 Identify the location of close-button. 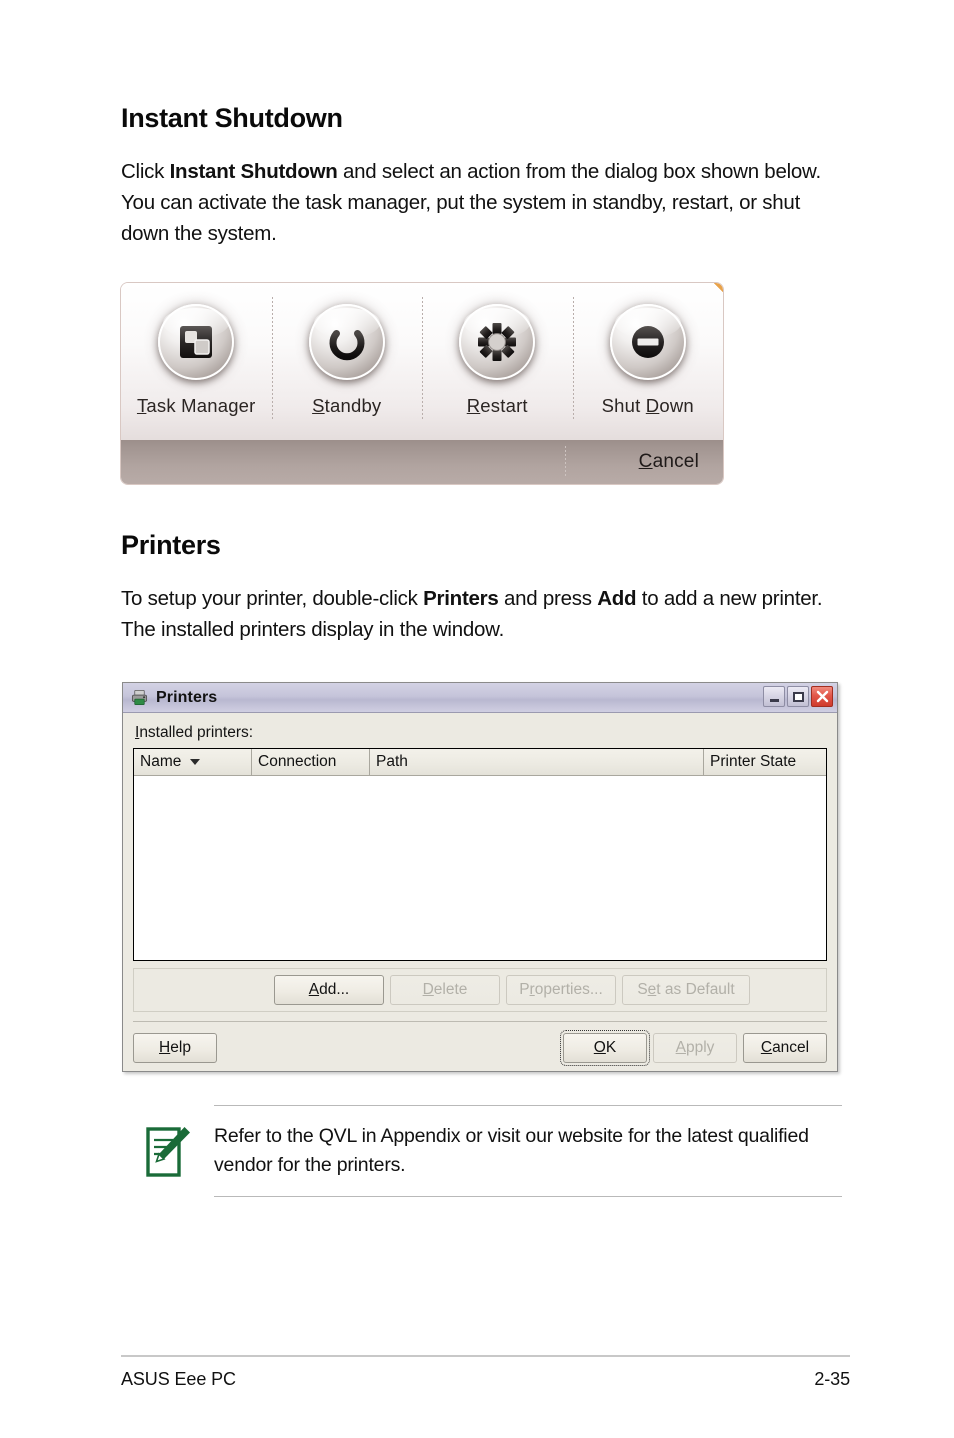
(822, 696).